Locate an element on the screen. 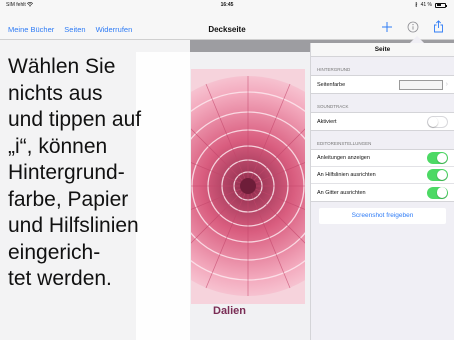 This screenshot has width=454, height=340. instruction-line: „i“, können is located at coordinates (58, 146).